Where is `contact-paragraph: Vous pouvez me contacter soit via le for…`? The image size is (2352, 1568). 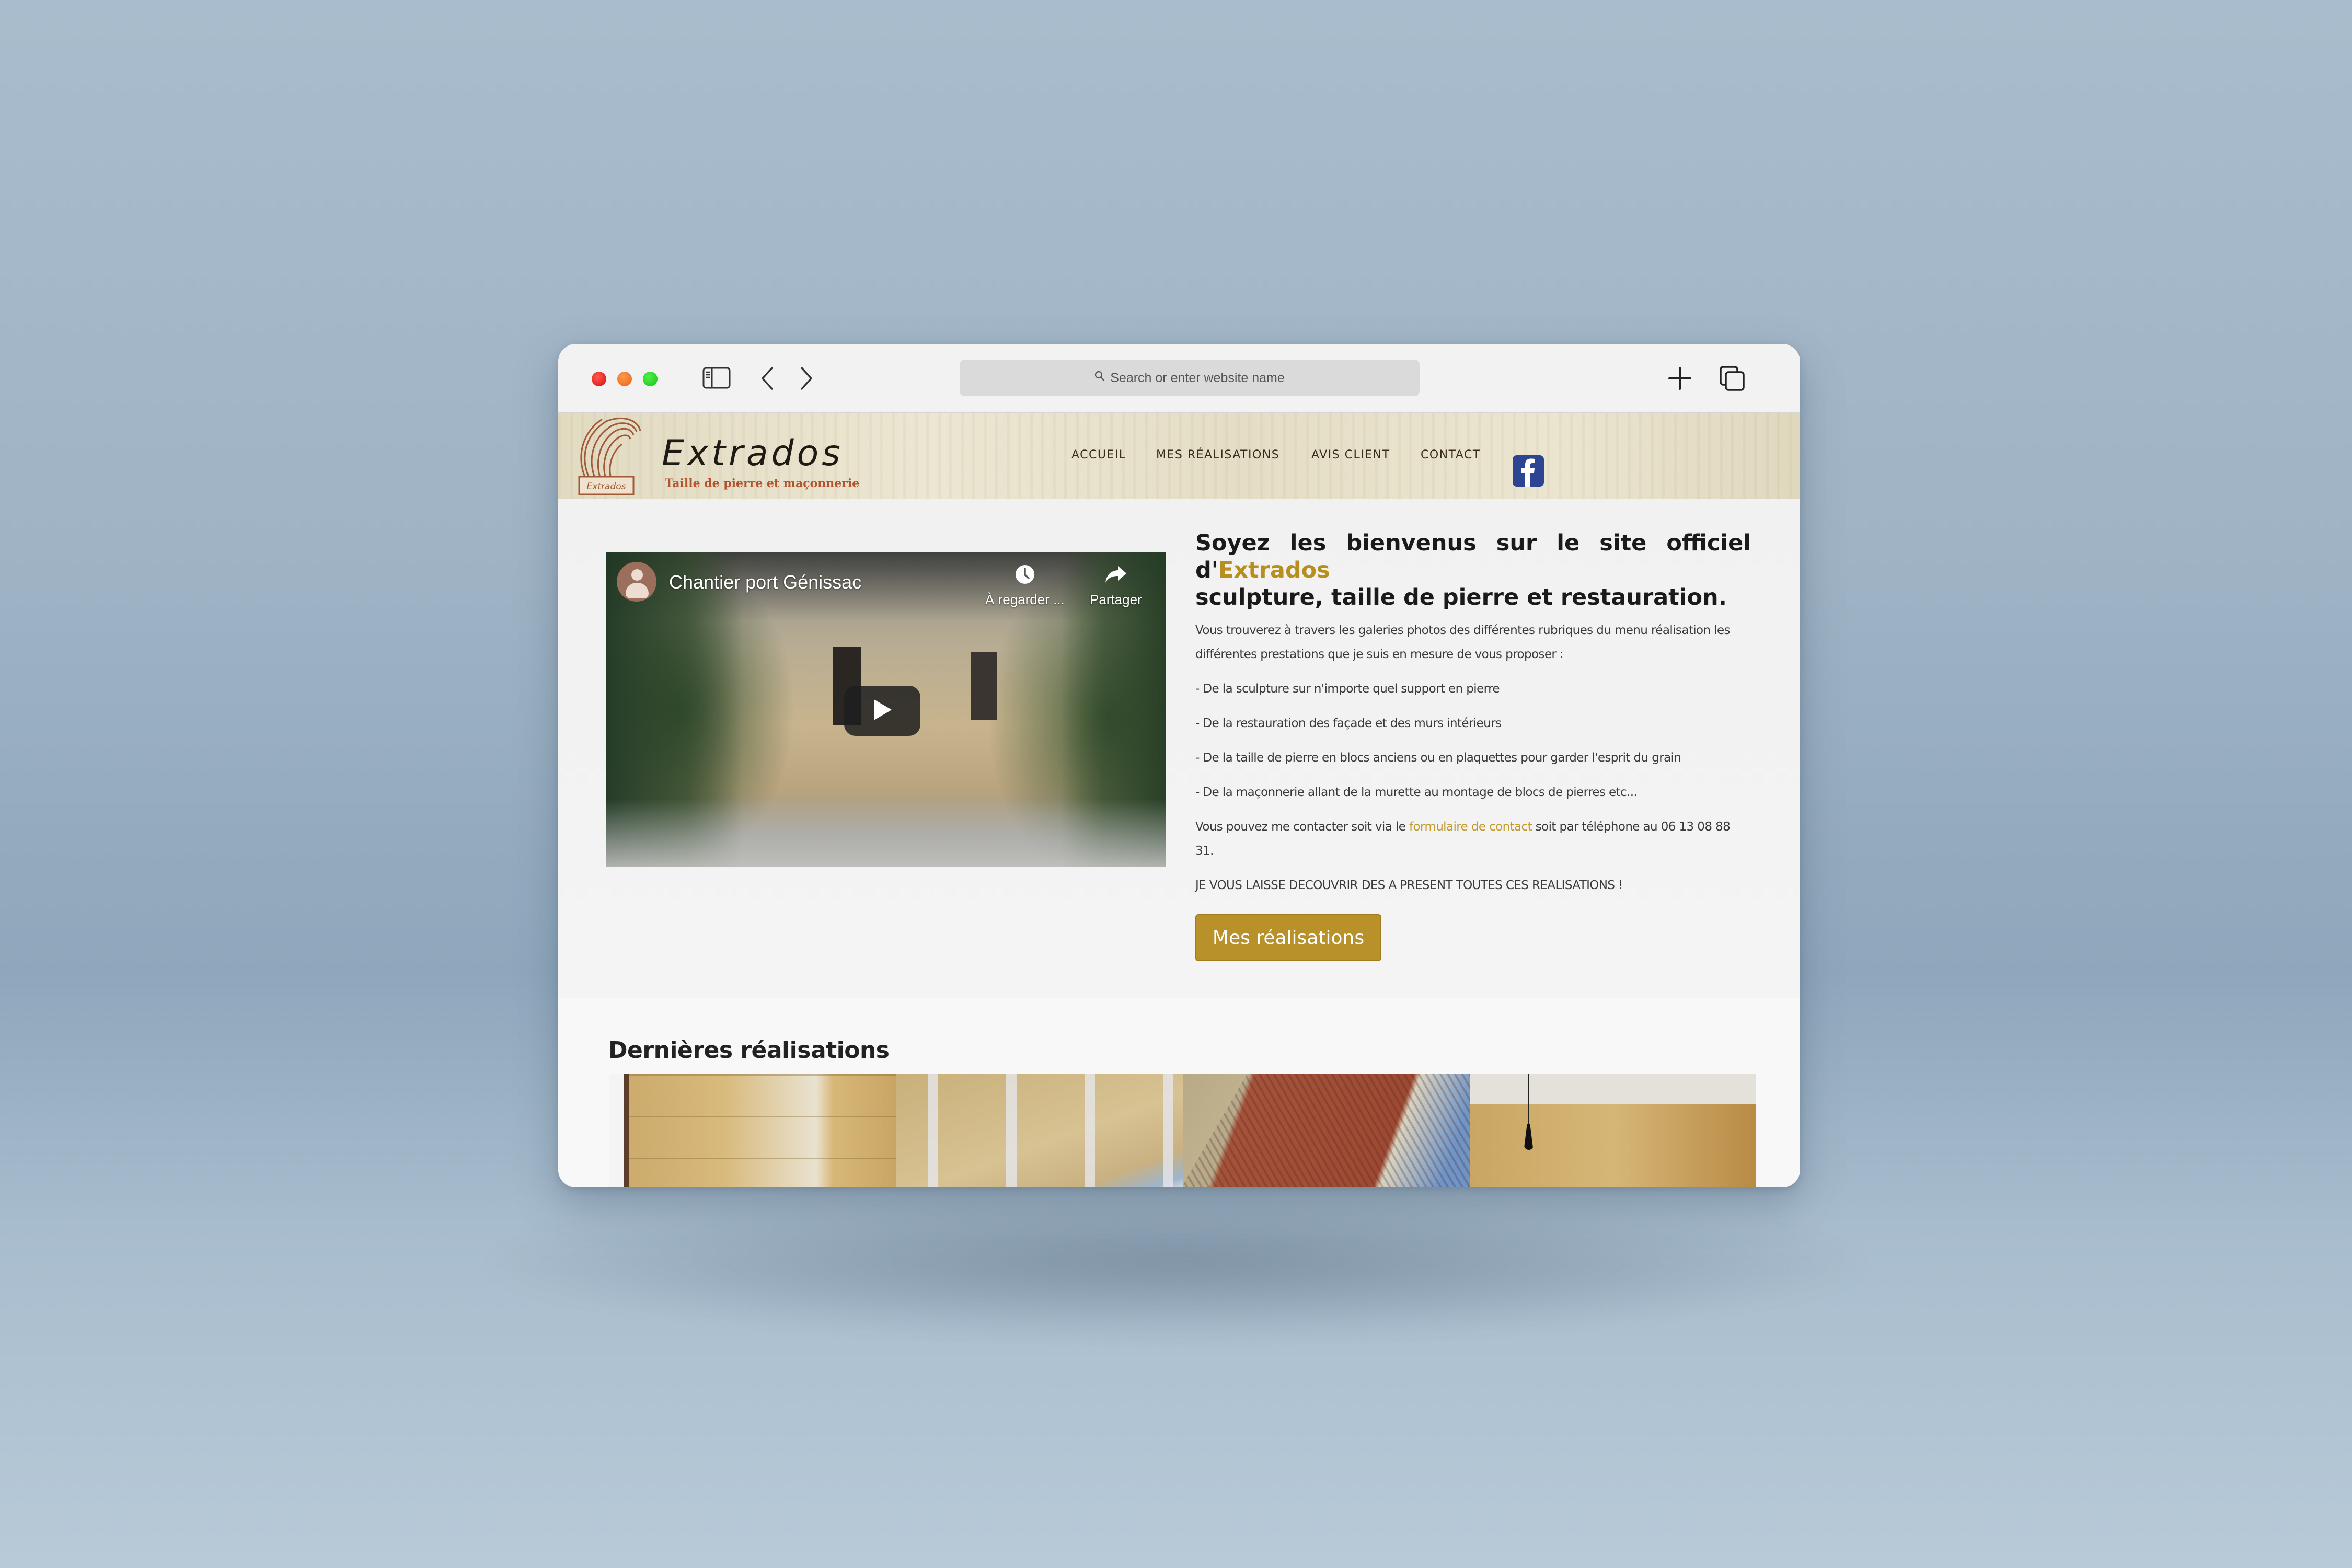 contact-paragraph: Vous pouvez me contacter soit via le for… is located at coordinates (1473, 839).